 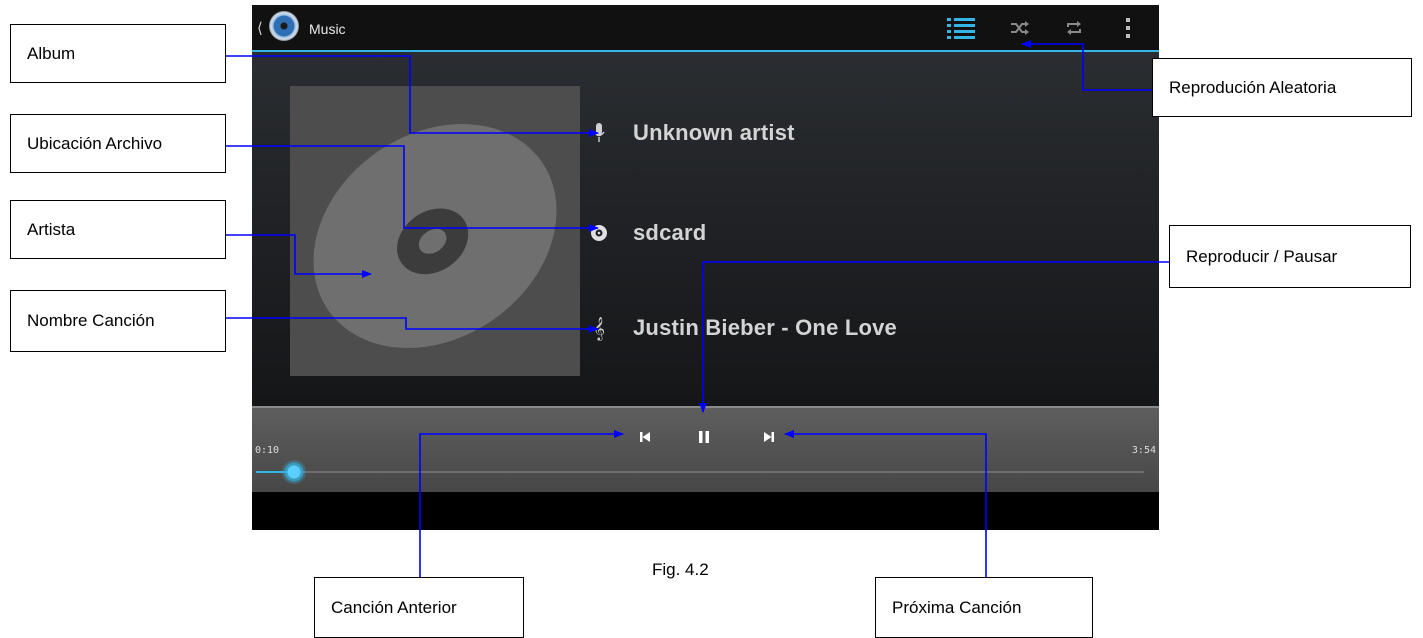 I want to click on playback-controls: 0:10 3:54, so click(x=705, y=449).